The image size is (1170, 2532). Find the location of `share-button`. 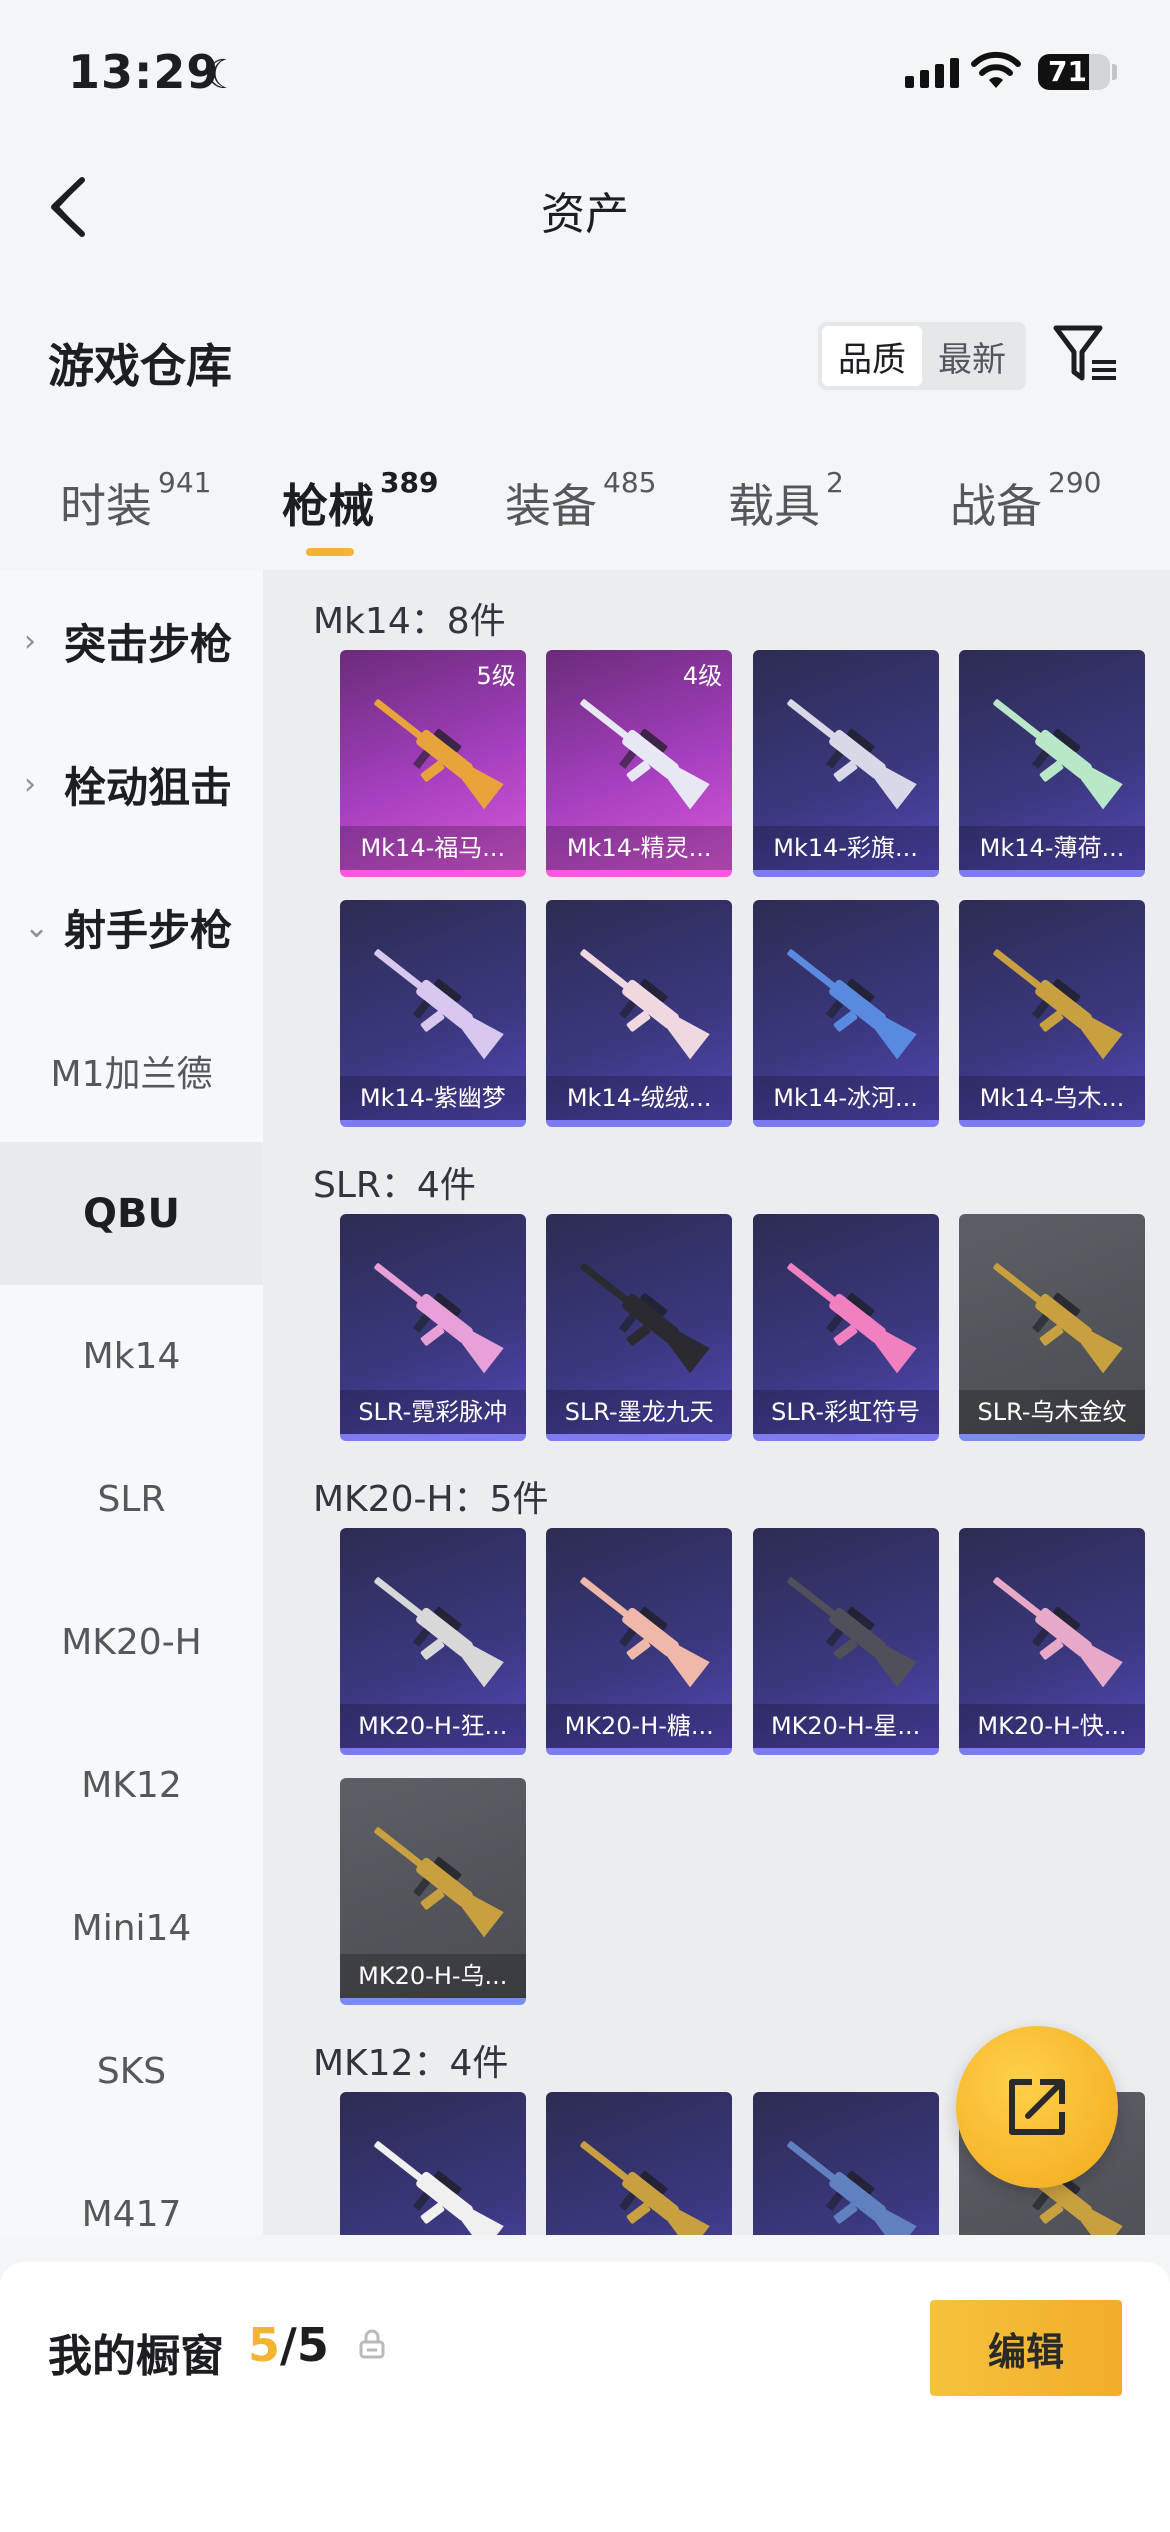

share-button is located at coordinates (1037, 2107).